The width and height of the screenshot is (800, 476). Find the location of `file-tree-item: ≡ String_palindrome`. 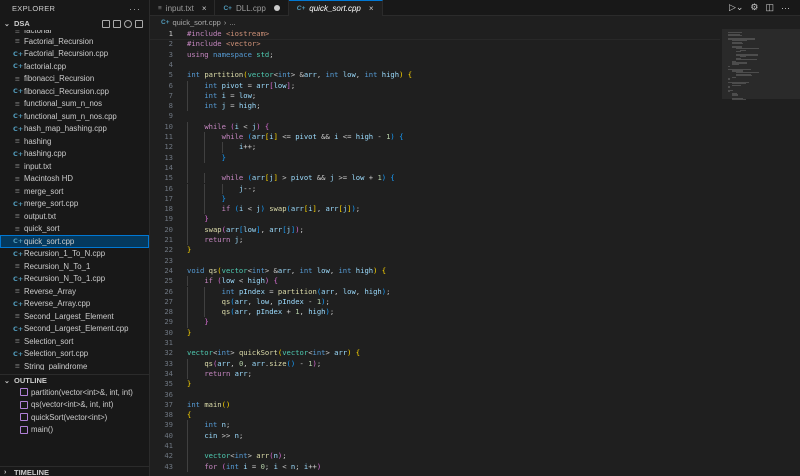

file-tree-item: ≡ String_palindrome is located at coordinates (74, 365).